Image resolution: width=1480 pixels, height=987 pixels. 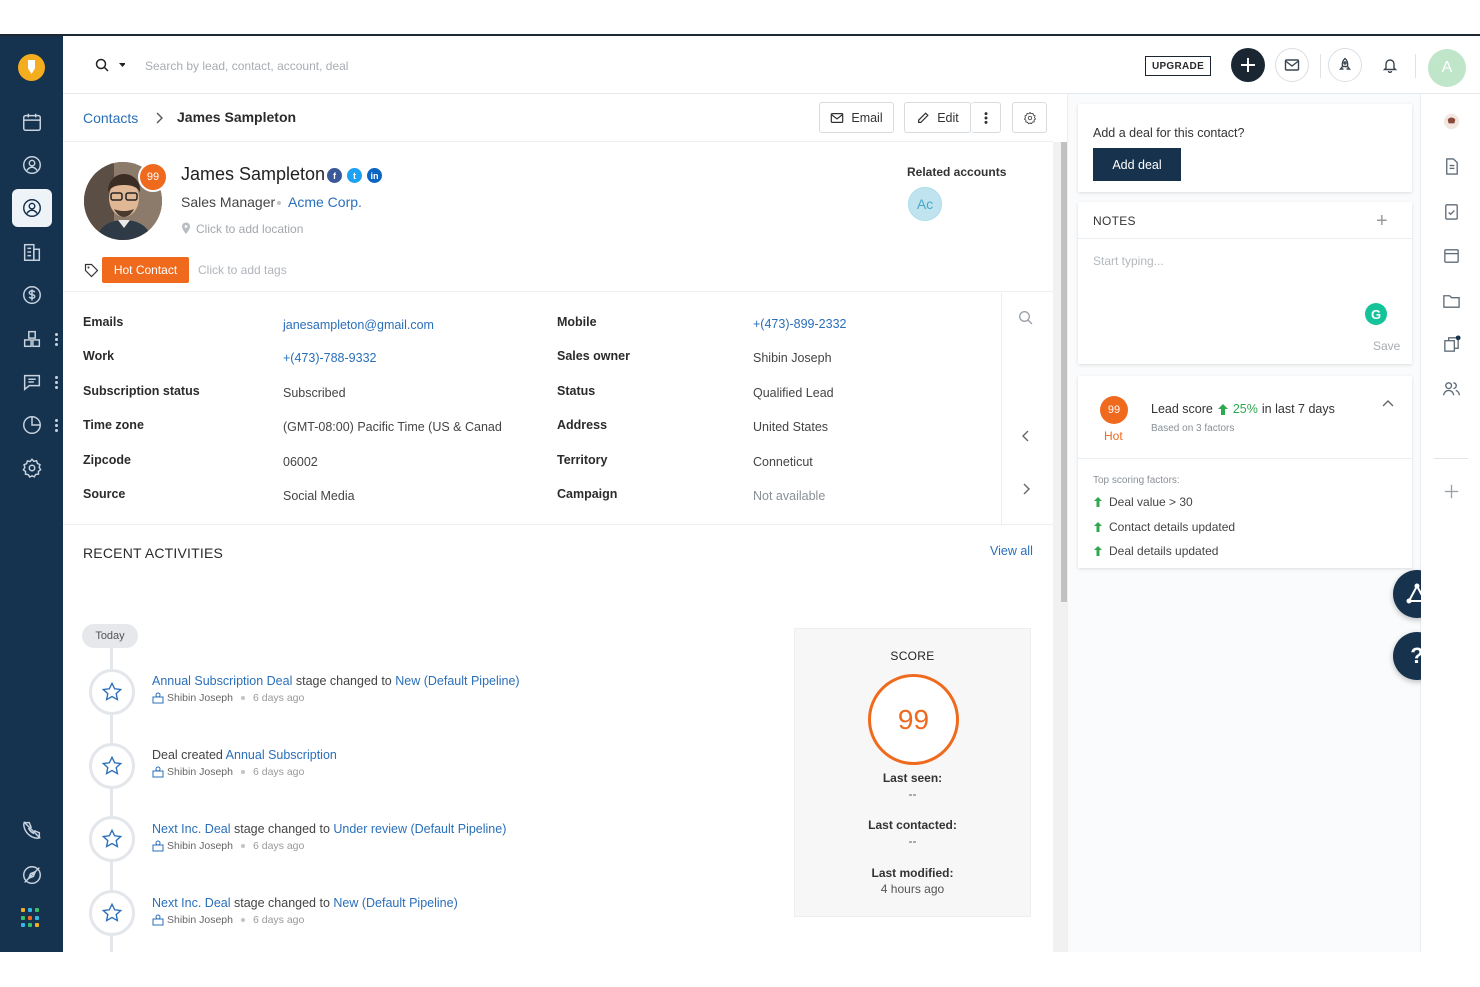 I want to click on field-label: Subscription status, so click(x=141, y=391).